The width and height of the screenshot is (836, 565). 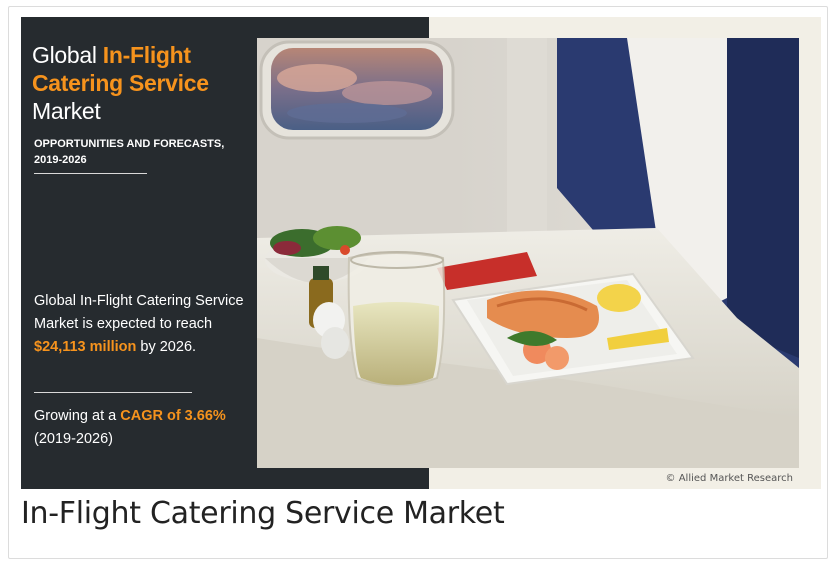 I want to click on image-caption: In-Flight Catering Service Market, so click(x=263, y=513).